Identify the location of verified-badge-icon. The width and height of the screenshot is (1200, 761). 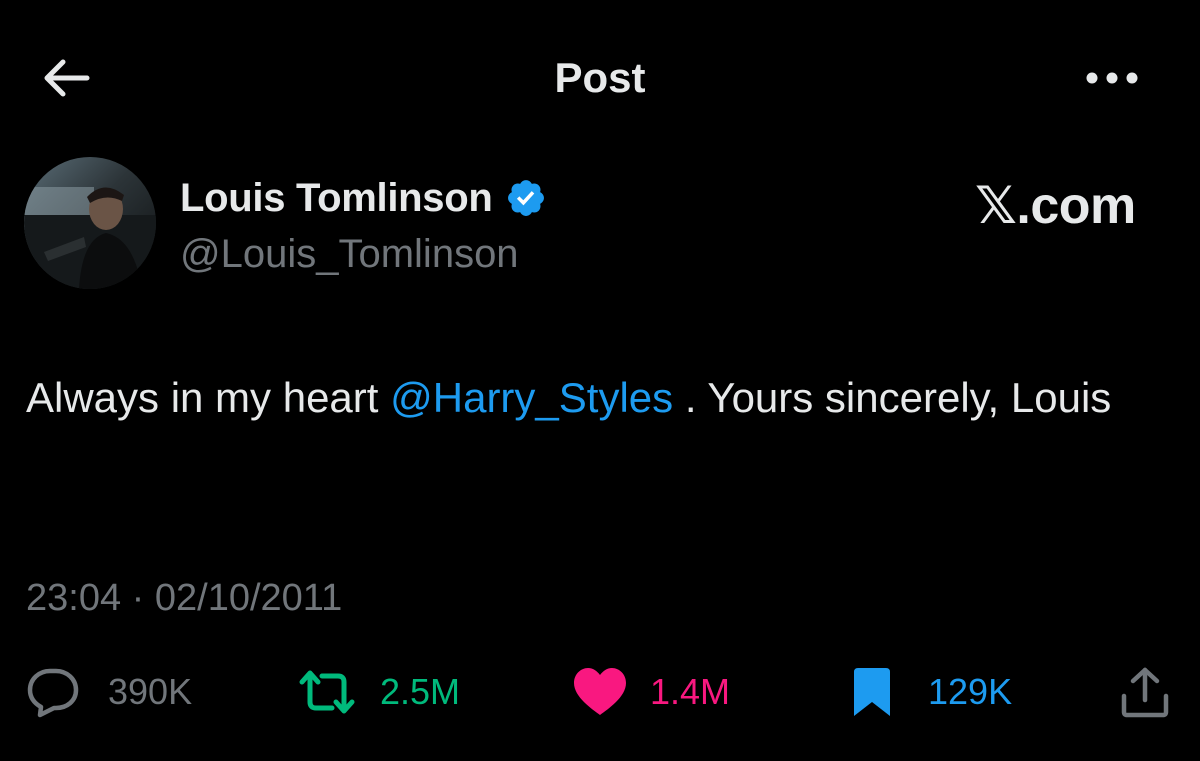
(525, 198).